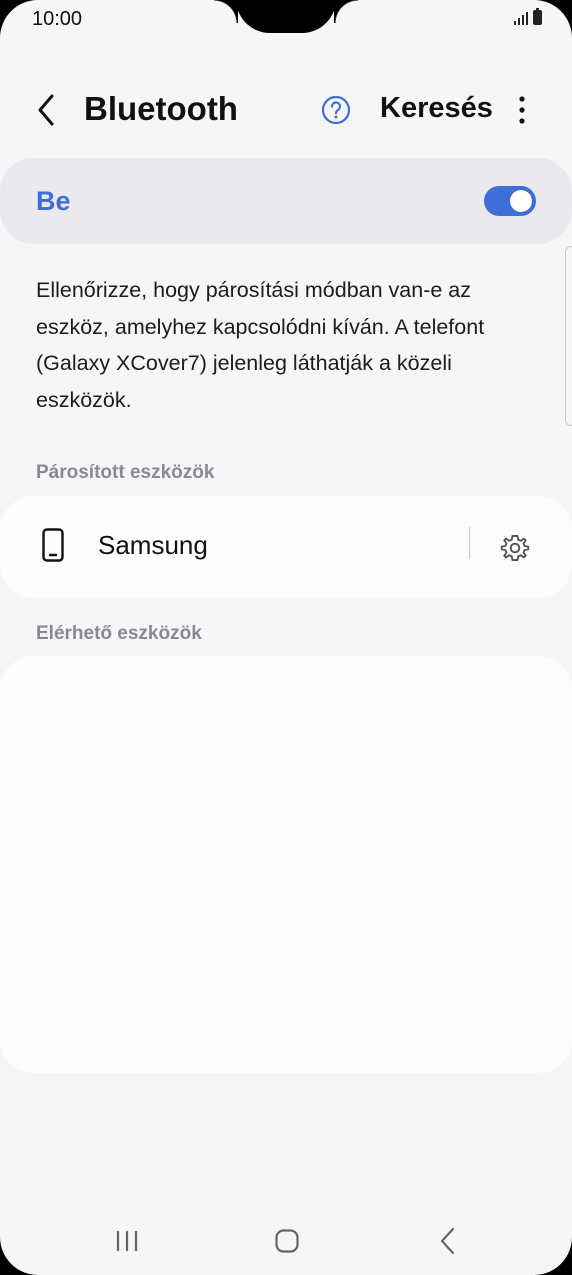 The height and width of the screenshot is (1275, 572). I want to click on bluetooth-toggle-row: Be, so click(286, 201).